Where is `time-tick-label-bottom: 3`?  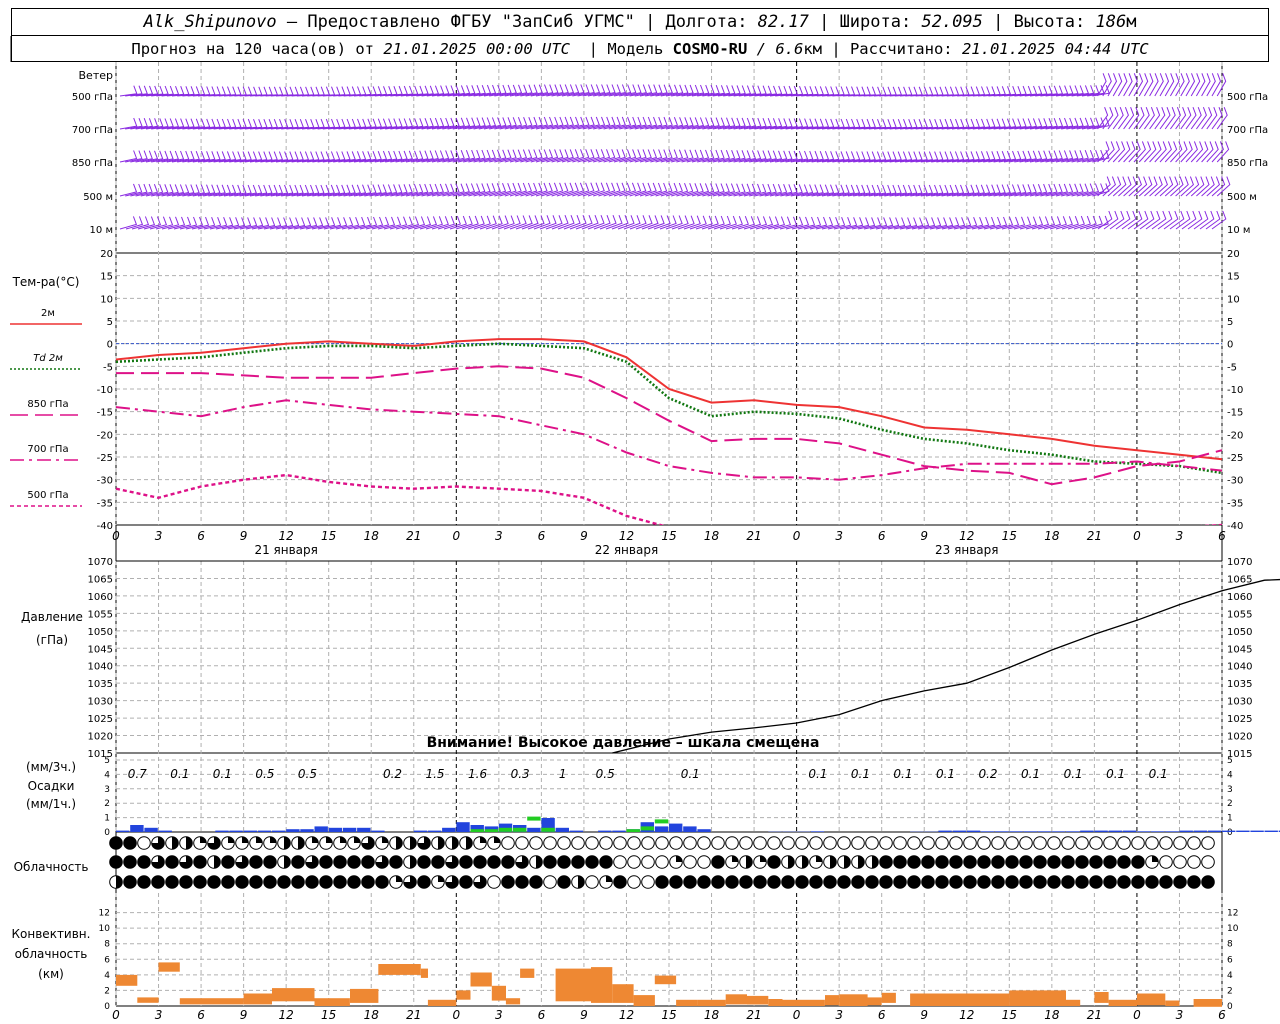 time-tick-label-bottom: 3 is located at coordinates (1180, 1015).